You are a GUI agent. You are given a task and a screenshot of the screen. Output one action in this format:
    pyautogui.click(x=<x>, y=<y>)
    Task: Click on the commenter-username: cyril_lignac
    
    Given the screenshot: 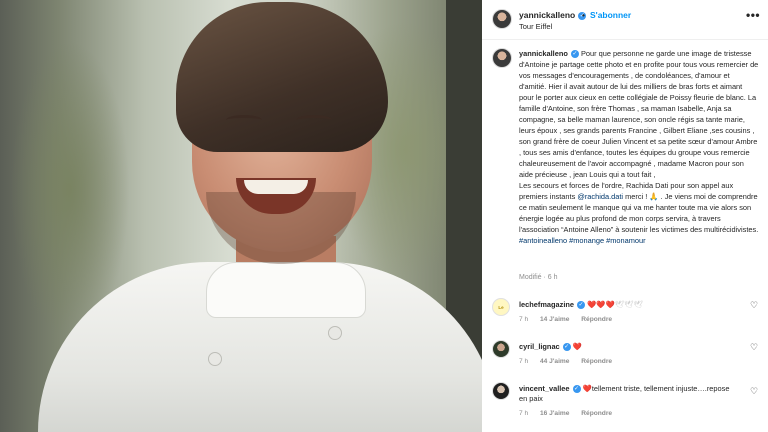 What is the action you would take?
    pyautogui.click(x=539, y=346)
    